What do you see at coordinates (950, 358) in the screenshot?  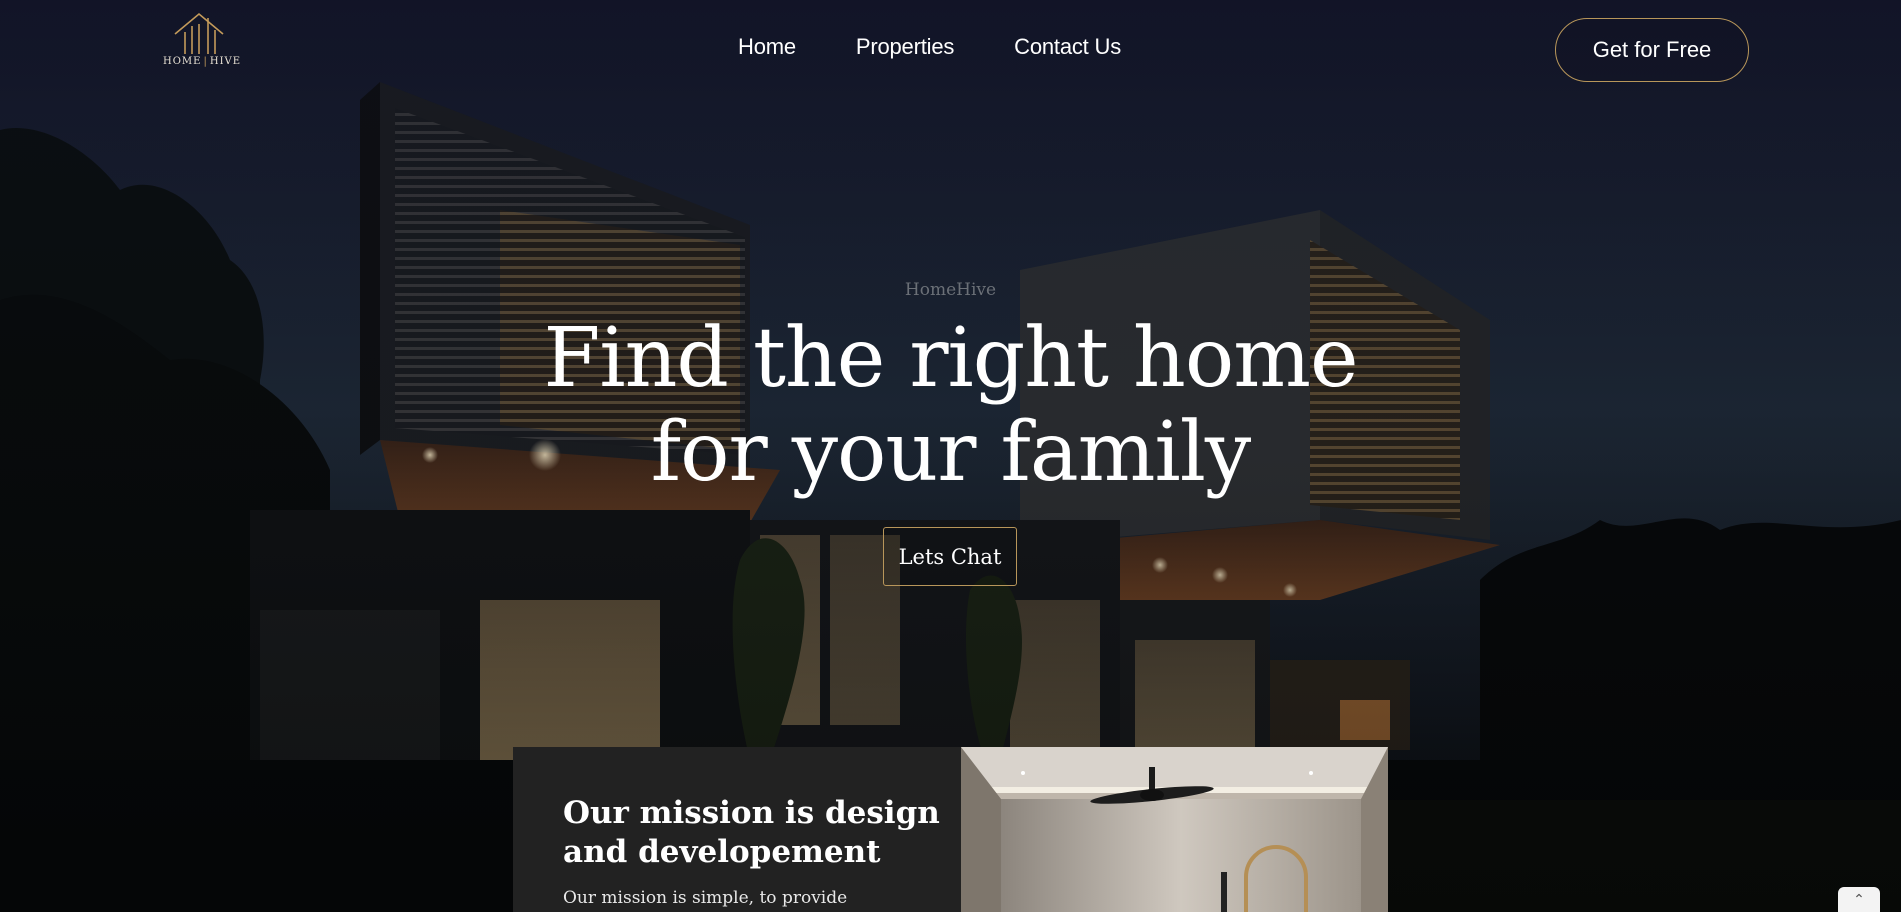 I see `hero-headline-line-1: Find the right home` at bounding box center [950, 358].